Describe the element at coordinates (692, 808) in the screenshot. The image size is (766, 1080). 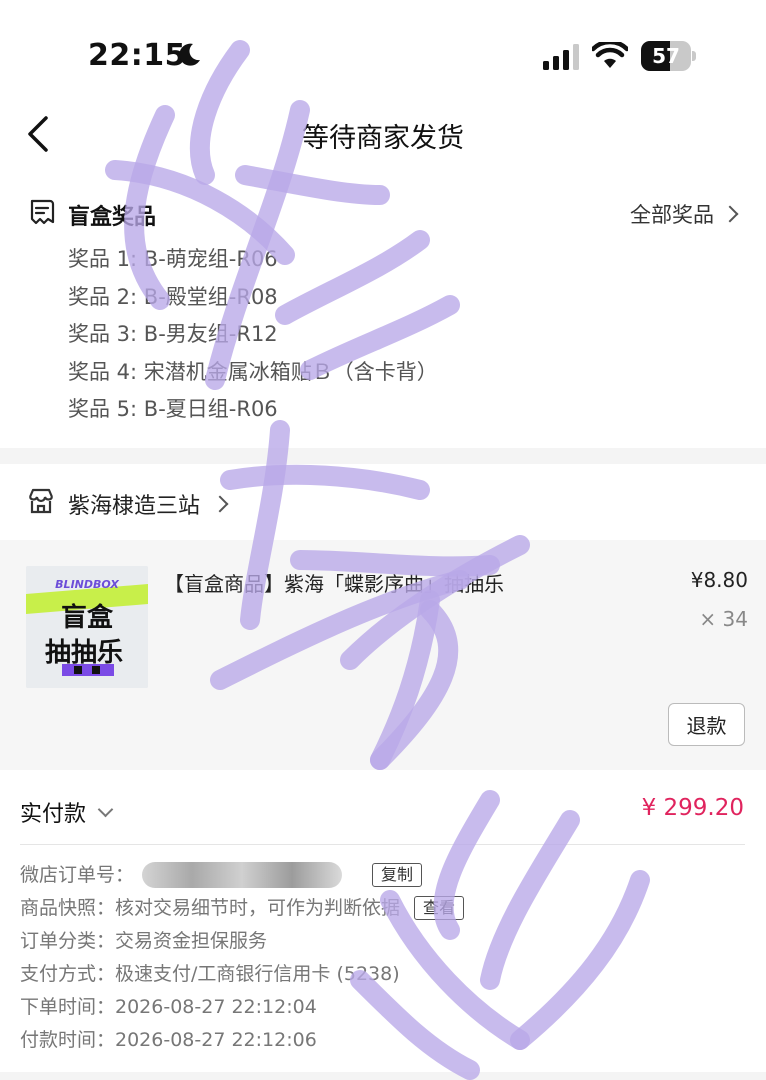
I see `payment-amount: ¥ 299.20` at that location.